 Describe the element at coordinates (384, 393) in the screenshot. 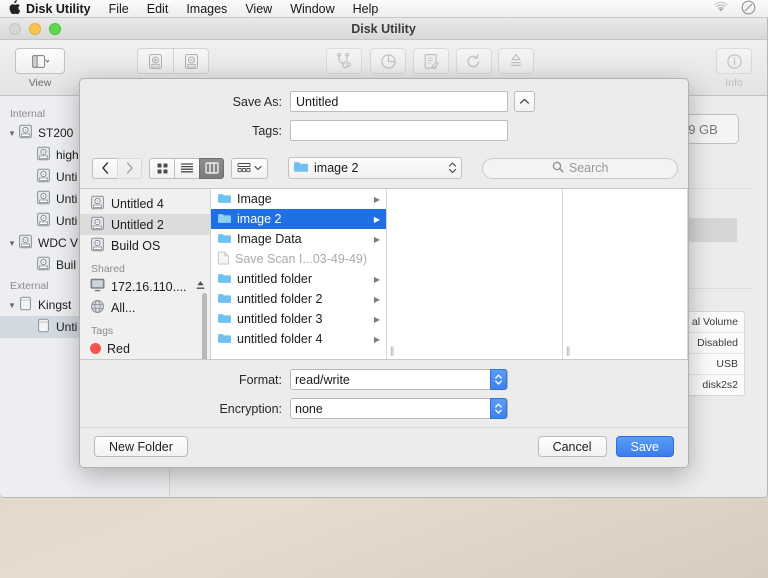

I see `save-dialog-options: Format: read/write Encryption: none` at that location.